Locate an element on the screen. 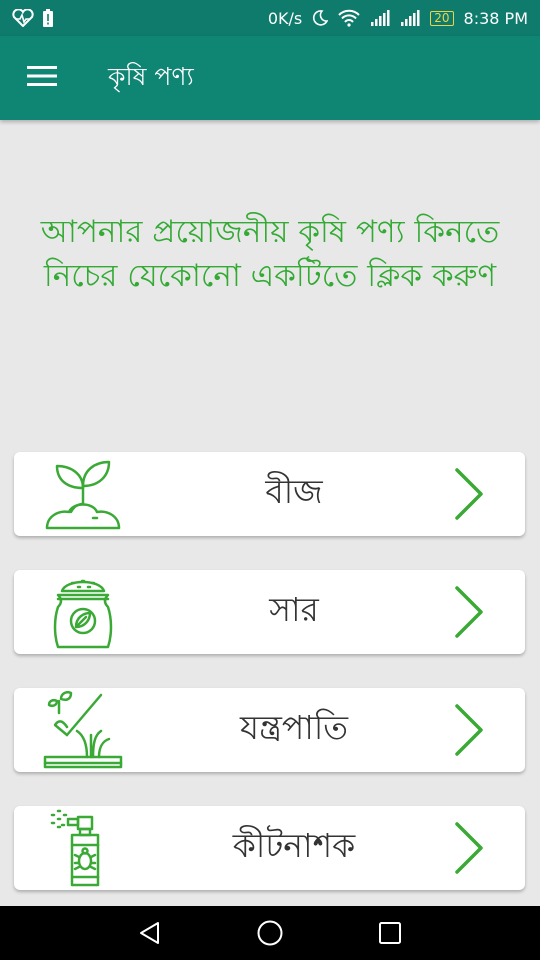 The image size is (540, 960). battery-alert-icon is located at coordinates (48, 18).